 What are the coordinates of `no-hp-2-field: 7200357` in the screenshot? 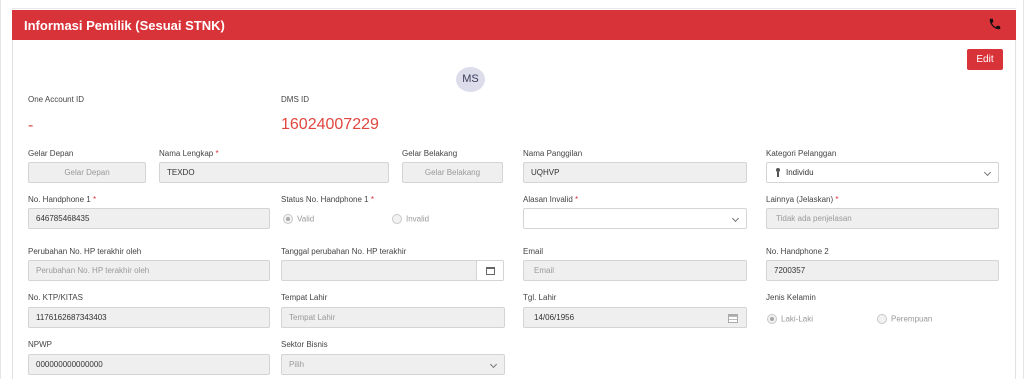 It's located at (882, 270).